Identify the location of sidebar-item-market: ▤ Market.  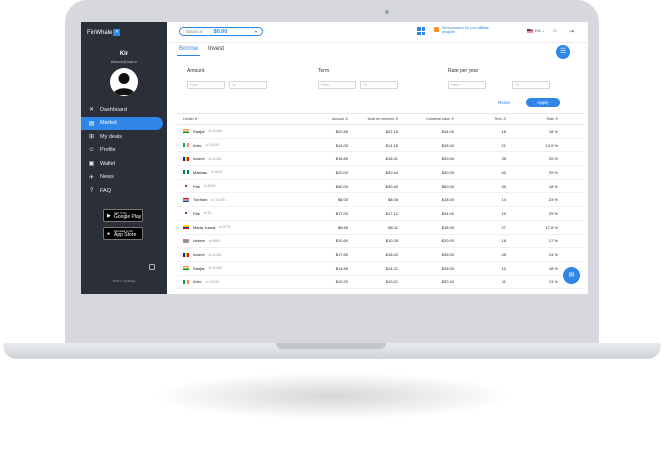
(122, 123).